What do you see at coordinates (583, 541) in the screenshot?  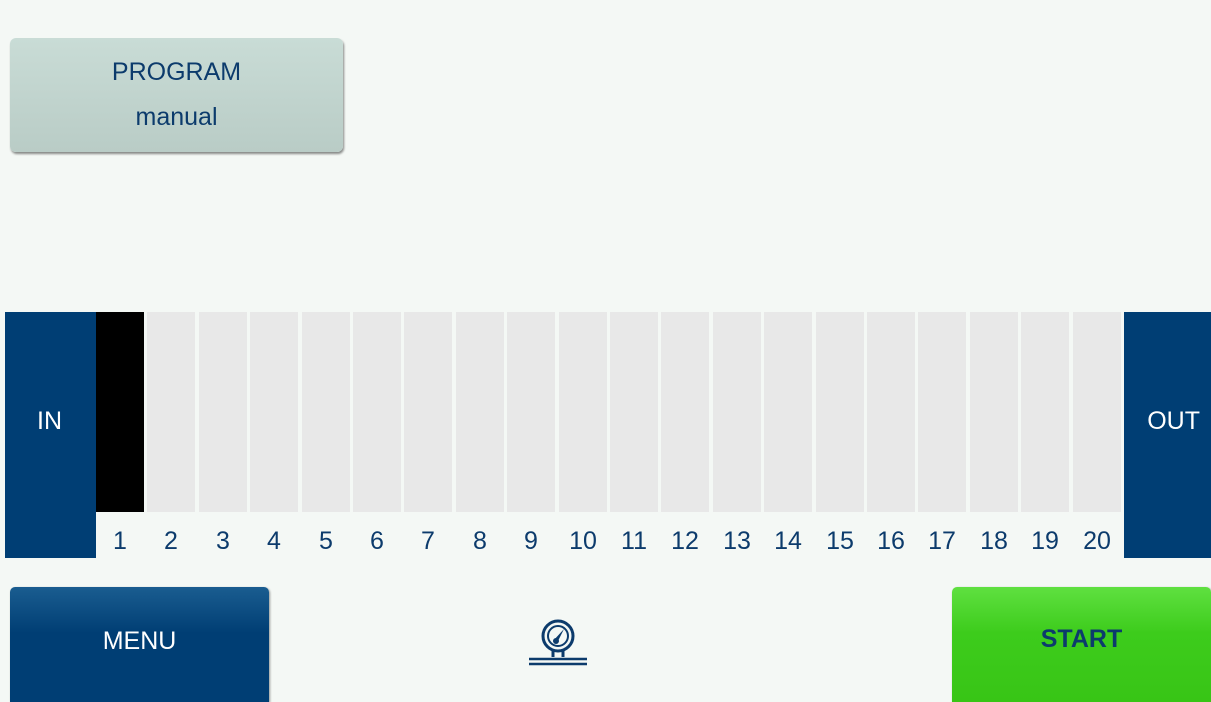 I see `slot-number-10: 10` at bounding box center [583, 541].